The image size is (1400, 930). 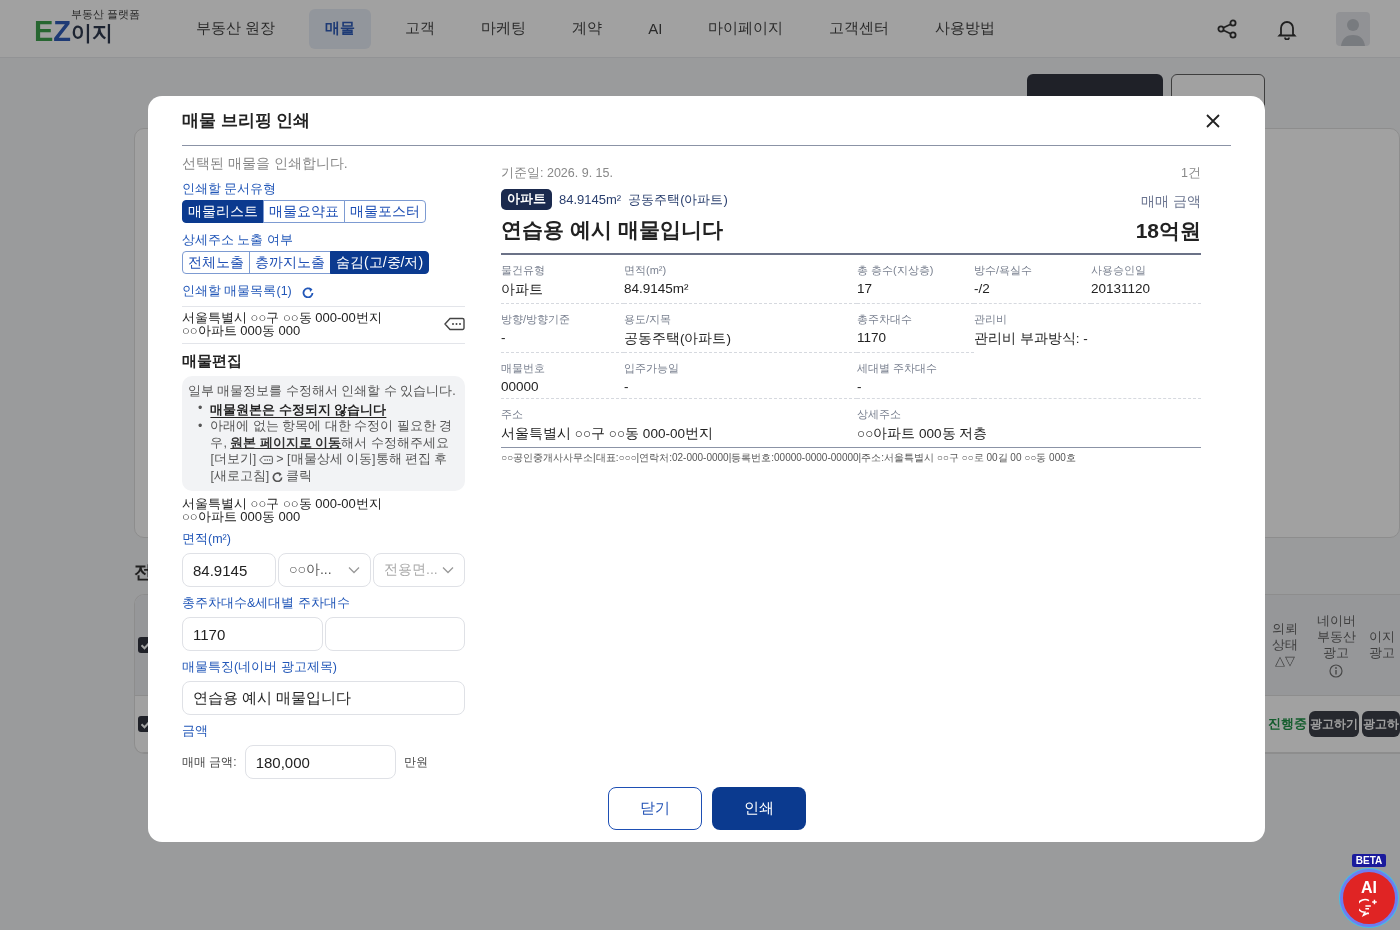 What do you see at coordinates (896, 270) in the screenshot?
I see `field-label: 총 층수(지상층)` at bounding box center [896, 270].